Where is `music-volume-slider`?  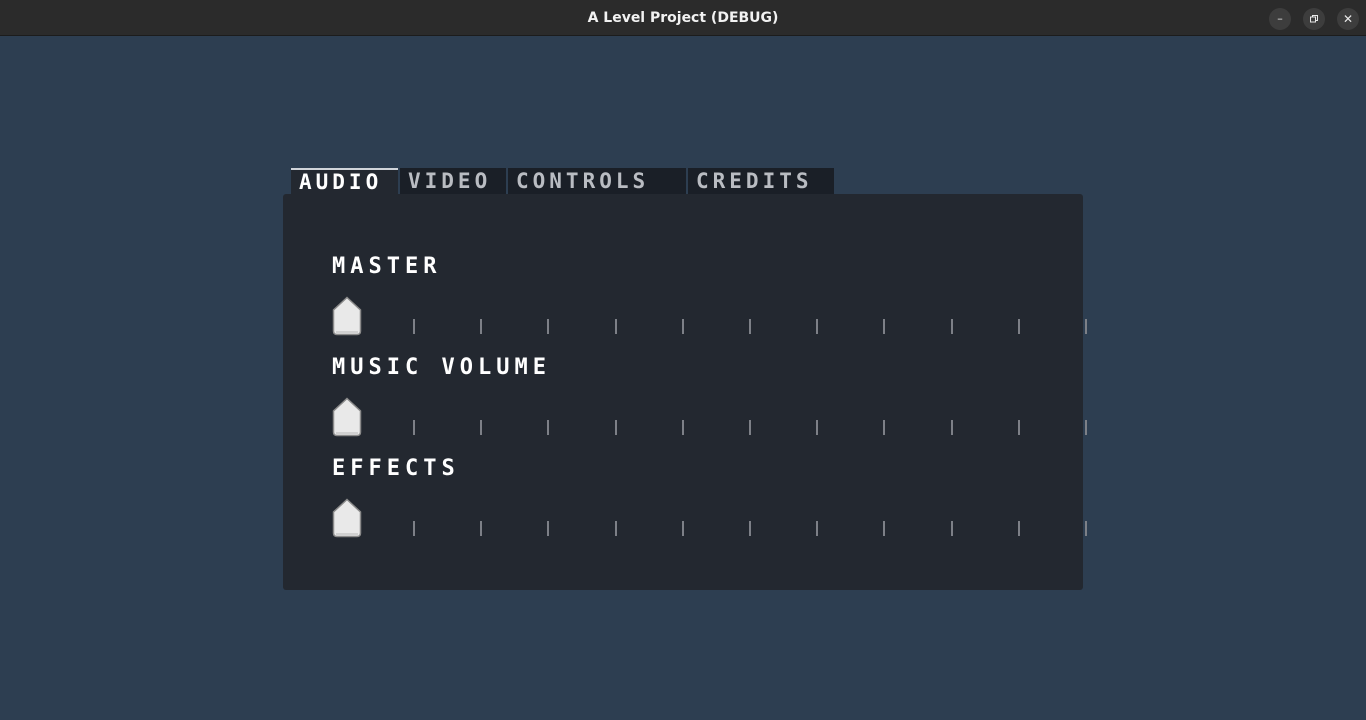 music-volume-slider is located at coordinates (709, 417).